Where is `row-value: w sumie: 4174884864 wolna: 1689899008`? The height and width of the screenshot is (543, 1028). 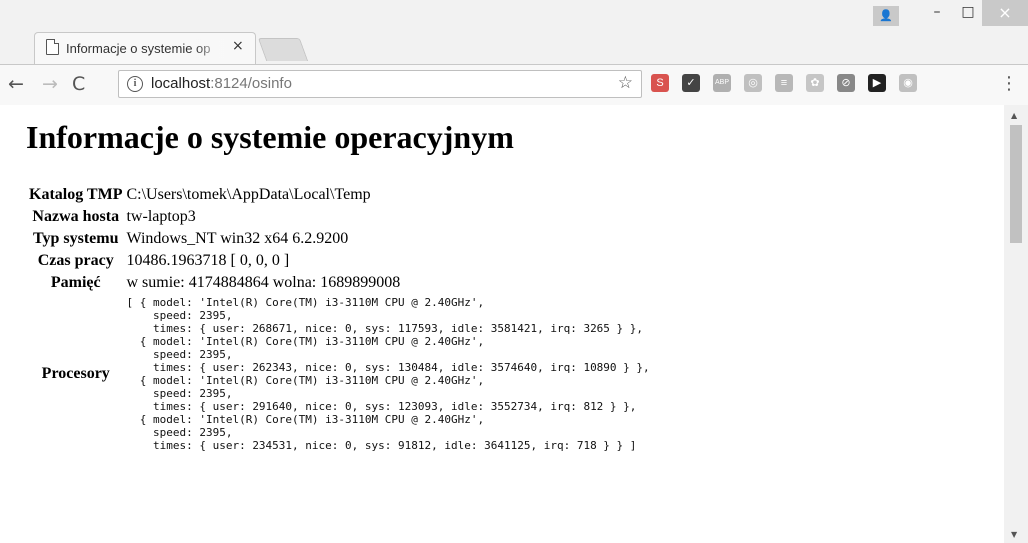
row-value: w sumie: 4174884864 wolna: 1689899008 is located at coordinates (263, 282).